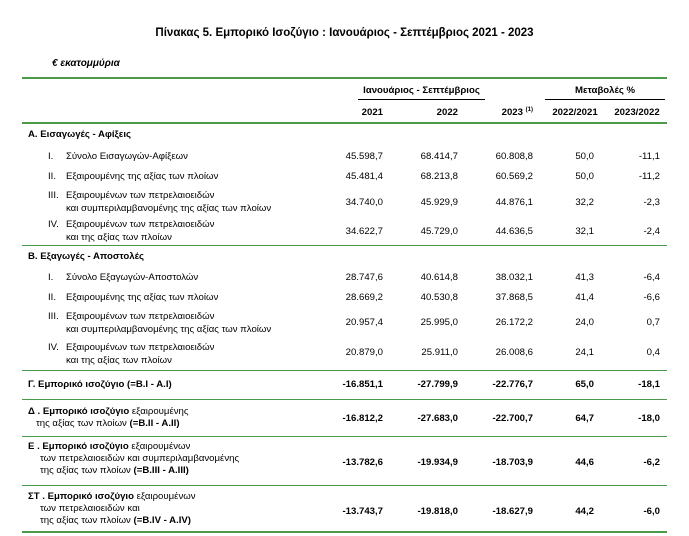 The width and height of the screenshot is (689, 536). I want to click on separator-b-g, so click(344, 370).